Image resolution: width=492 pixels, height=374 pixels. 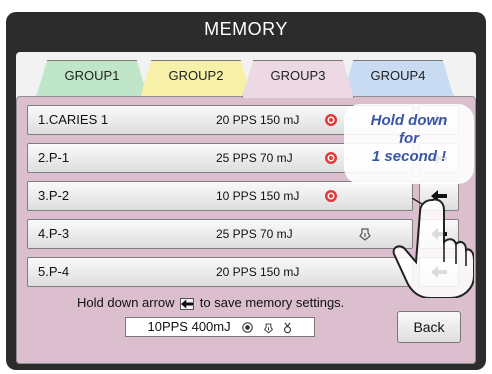 I want to click on row-name: 5.P-4, so click(x=54, y=271).